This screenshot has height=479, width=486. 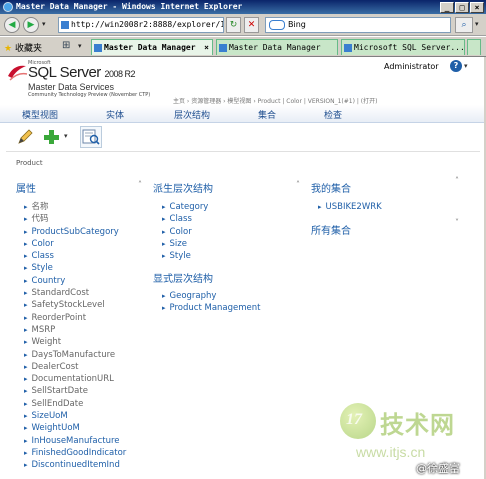 What do you see at coordinates (75, 355) in the screenshot?
I see `list-item: DaysToManufacture` at bounding box center [75, 355].